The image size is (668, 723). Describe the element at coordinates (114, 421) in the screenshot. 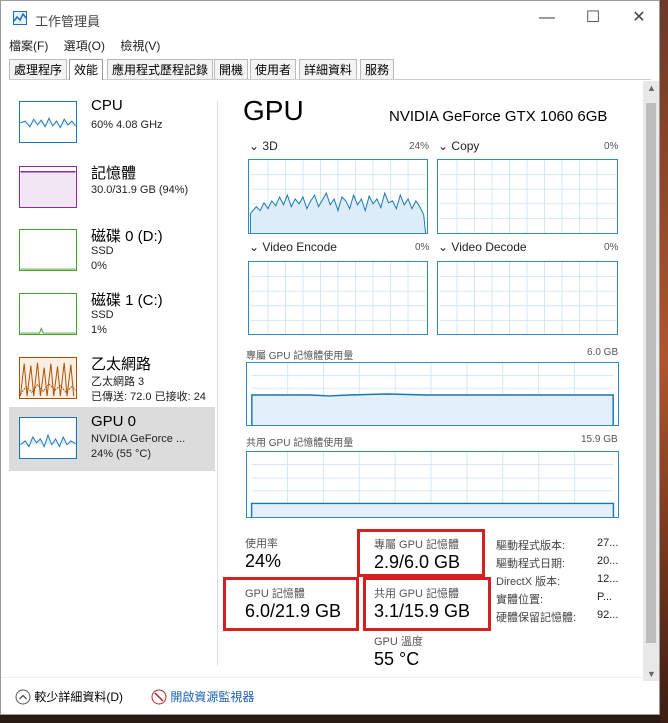

I see `sidebar-item-title: GPU 0` at that location.